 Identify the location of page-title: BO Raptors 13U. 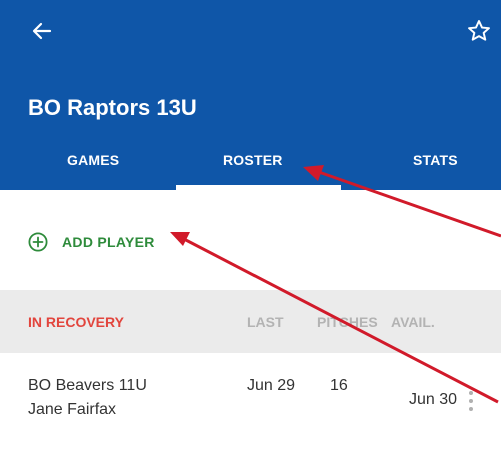
(112, 107).